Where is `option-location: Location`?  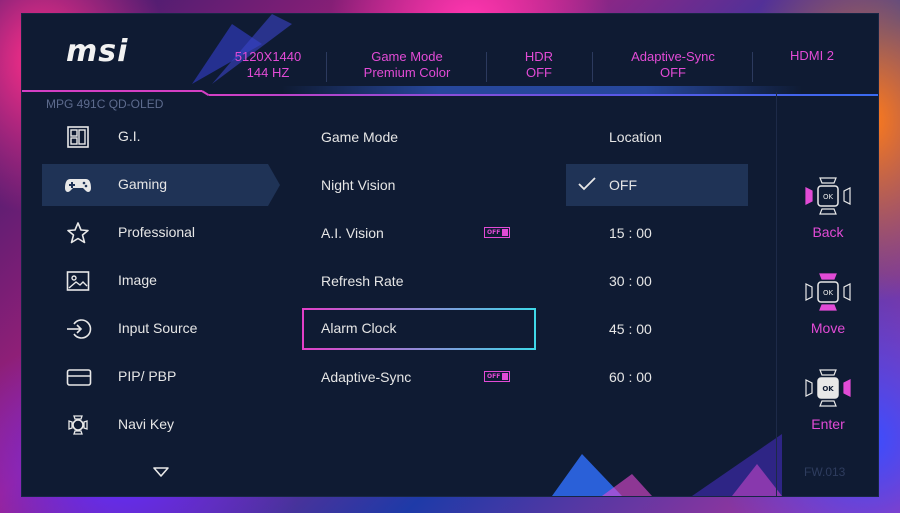
option-location: Location is located at coordinates (657, 137).